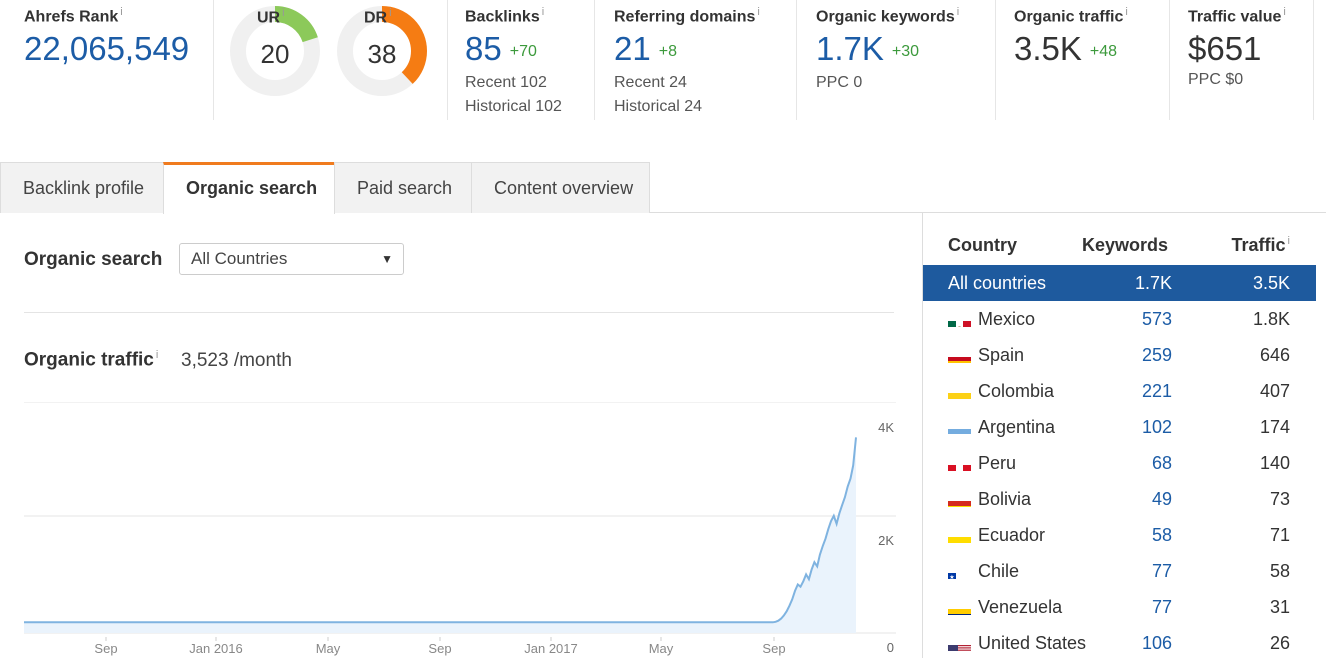 The width and height of the screenshot is (1326, 658). Describe the element at coordinates (632, 48) in the screenshot. I see `referring-domains-value: 21` at that location.